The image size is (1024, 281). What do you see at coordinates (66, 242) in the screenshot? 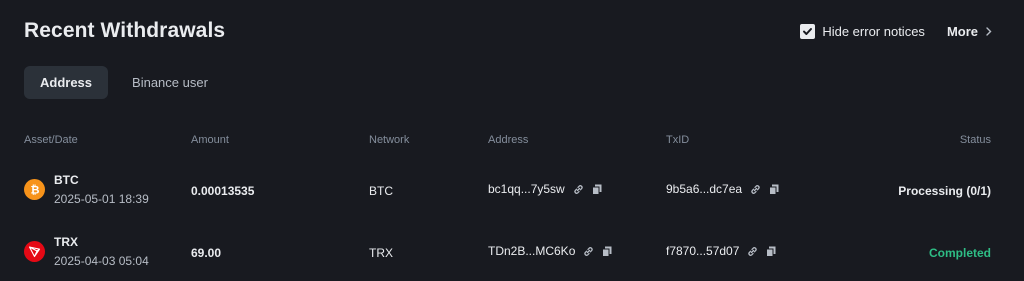
I see `asset-symbol: TRX` at bounding box center [66, 242].